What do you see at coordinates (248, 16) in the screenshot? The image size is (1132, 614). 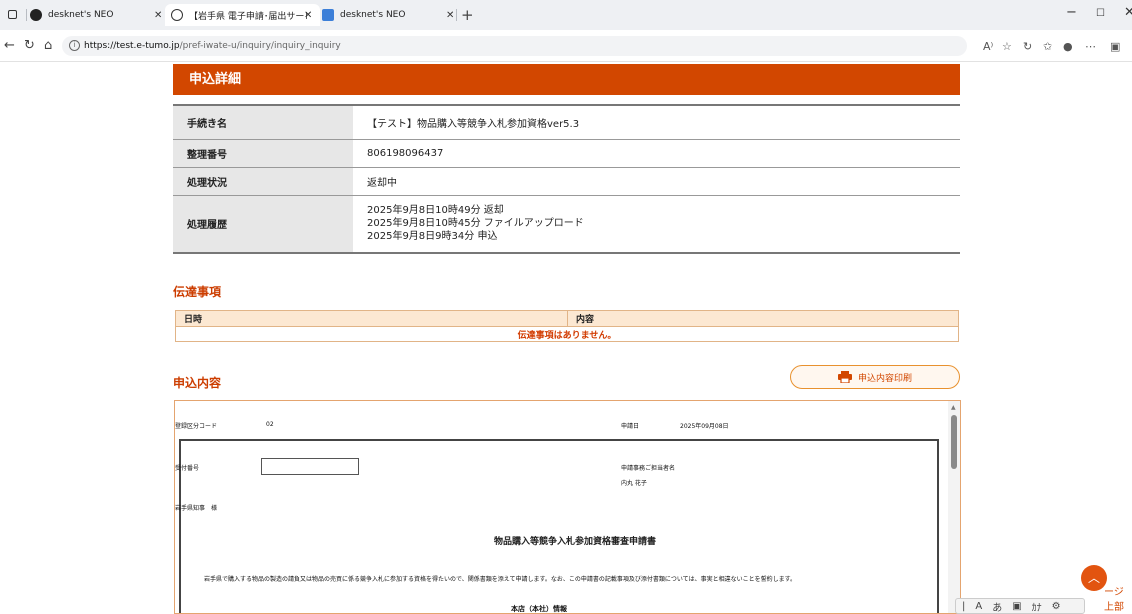 I see `tab-title: 【岩手県 電子申請･届出サービス (ﾃ` at bounding box center [248, 16].